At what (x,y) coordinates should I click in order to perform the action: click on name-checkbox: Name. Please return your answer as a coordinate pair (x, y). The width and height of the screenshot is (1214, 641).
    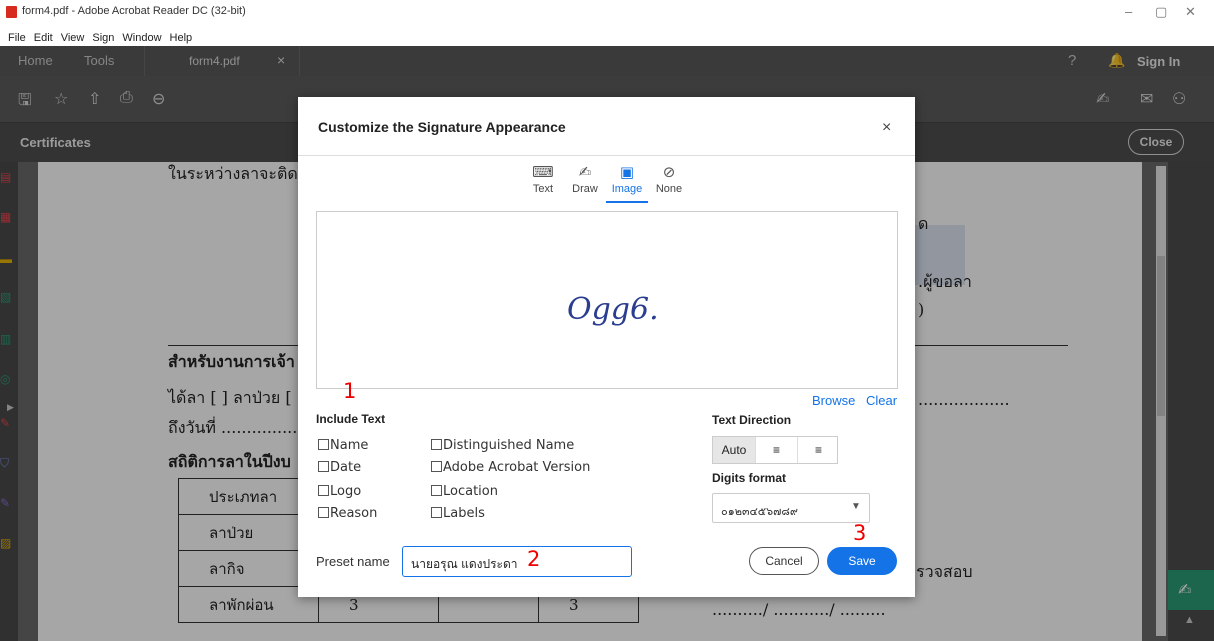
    Looking at the image, I should click on (343, 445).